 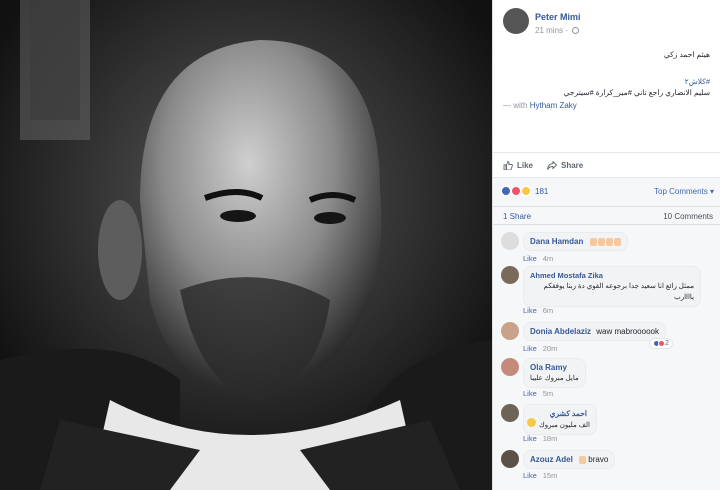 I want to click on top-comments-label: Top Comments, so click(x=681, y=191).